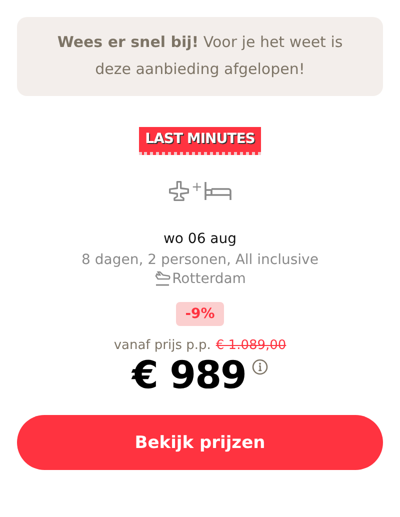  I want to click on bed-icon, so click(218, 191).